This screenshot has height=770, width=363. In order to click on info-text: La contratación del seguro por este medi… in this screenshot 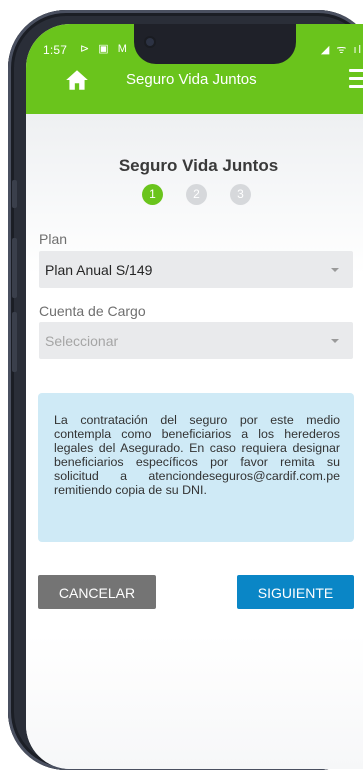, I will do `click(197, 455)`.